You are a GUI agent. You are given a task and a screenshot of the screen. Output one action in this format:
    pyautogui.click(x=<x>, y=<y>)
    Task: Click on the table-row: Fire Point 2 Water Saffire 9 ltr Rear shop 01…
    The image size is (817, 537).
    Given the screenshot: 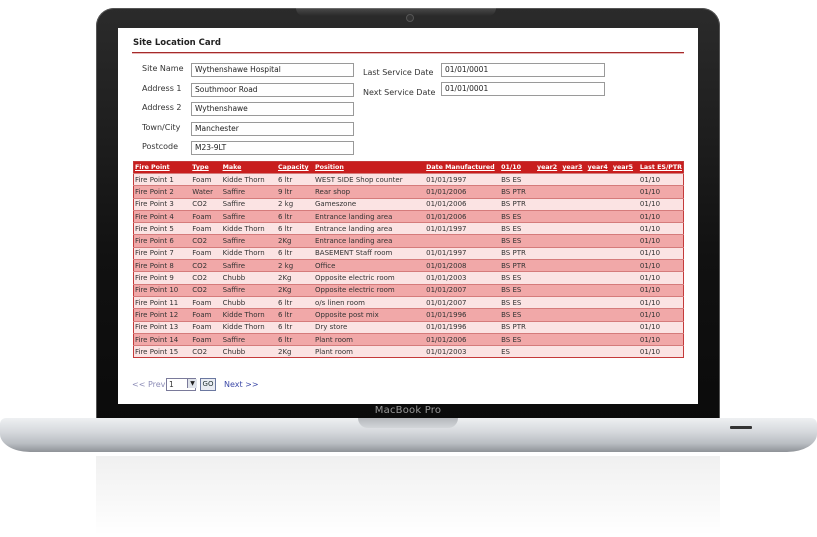 What is the action you would take?
    pyautogui.click(x=408, y=192)
    